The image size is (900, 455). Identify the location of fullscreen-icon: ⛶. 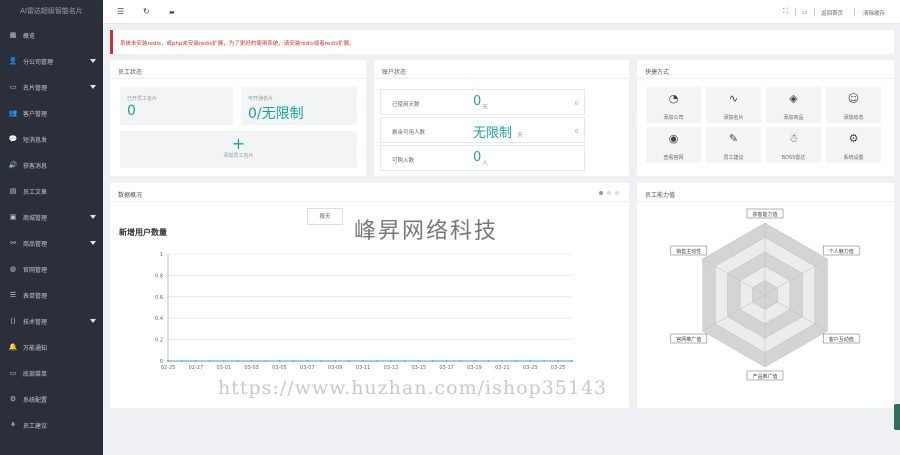
(785, 11).